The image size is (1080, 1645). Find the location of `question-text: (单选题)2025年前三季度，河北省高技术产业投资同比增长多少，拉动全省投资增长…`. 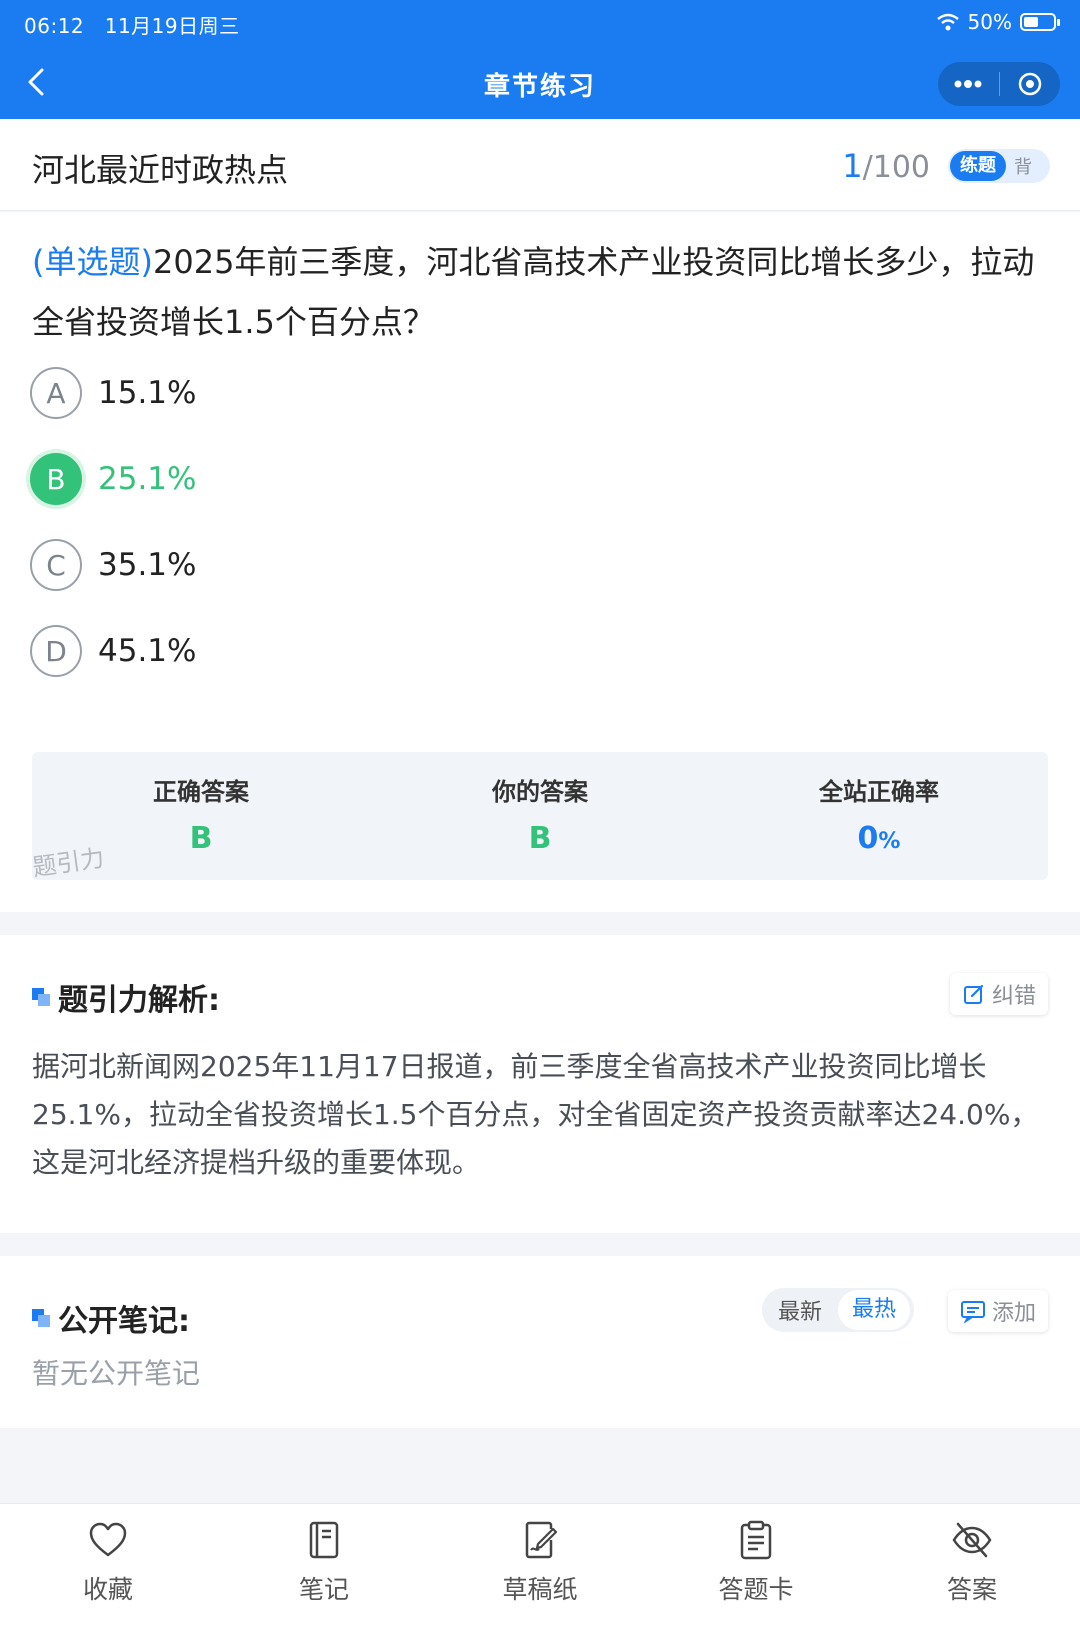

question-text: (单选题)2025年前三季度，河北省高技术产业投资同比增长多少，拉动全省投资增长… is located at coordinates (542, 292).